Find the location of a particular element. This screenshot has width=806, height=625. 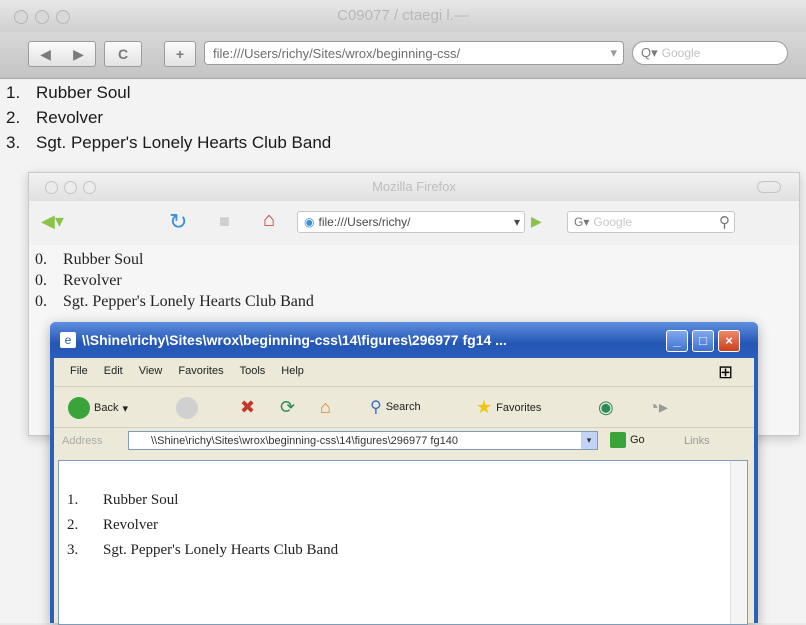

plus-icon: + is located at coordinates (180, 54).